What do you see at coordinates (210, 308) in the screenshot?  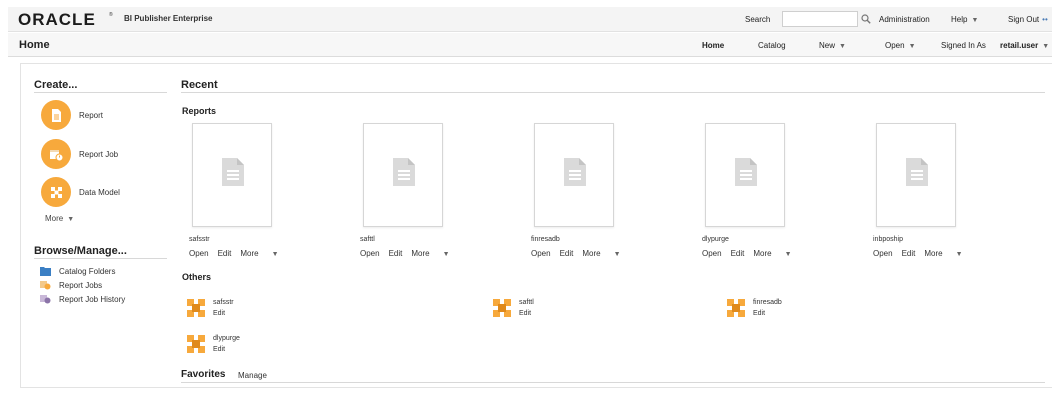 I see `other-item: safsstr Edit` at bounding box center [210, 308].